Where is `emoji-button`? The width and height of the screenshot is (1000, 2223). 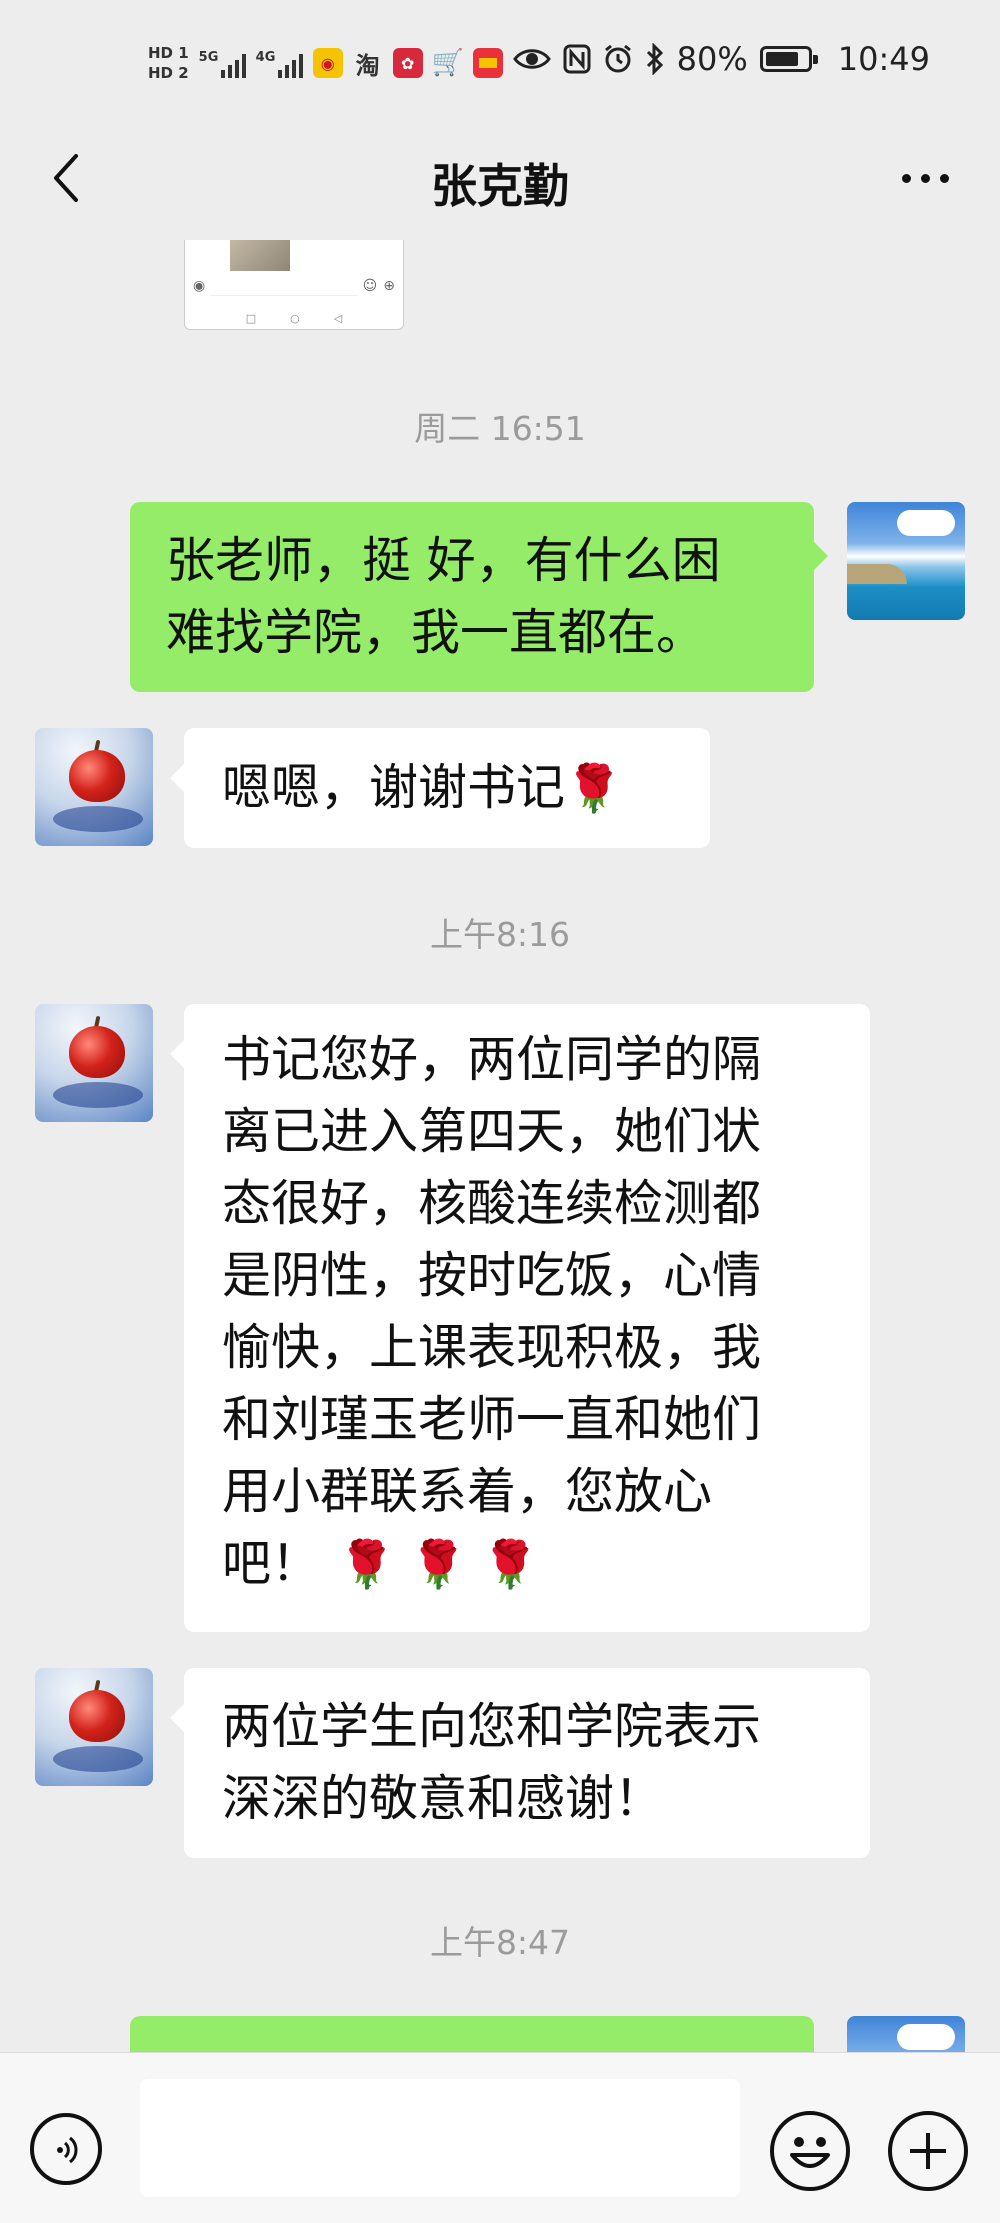
emoji-button is located at coordinates (810, 2151).